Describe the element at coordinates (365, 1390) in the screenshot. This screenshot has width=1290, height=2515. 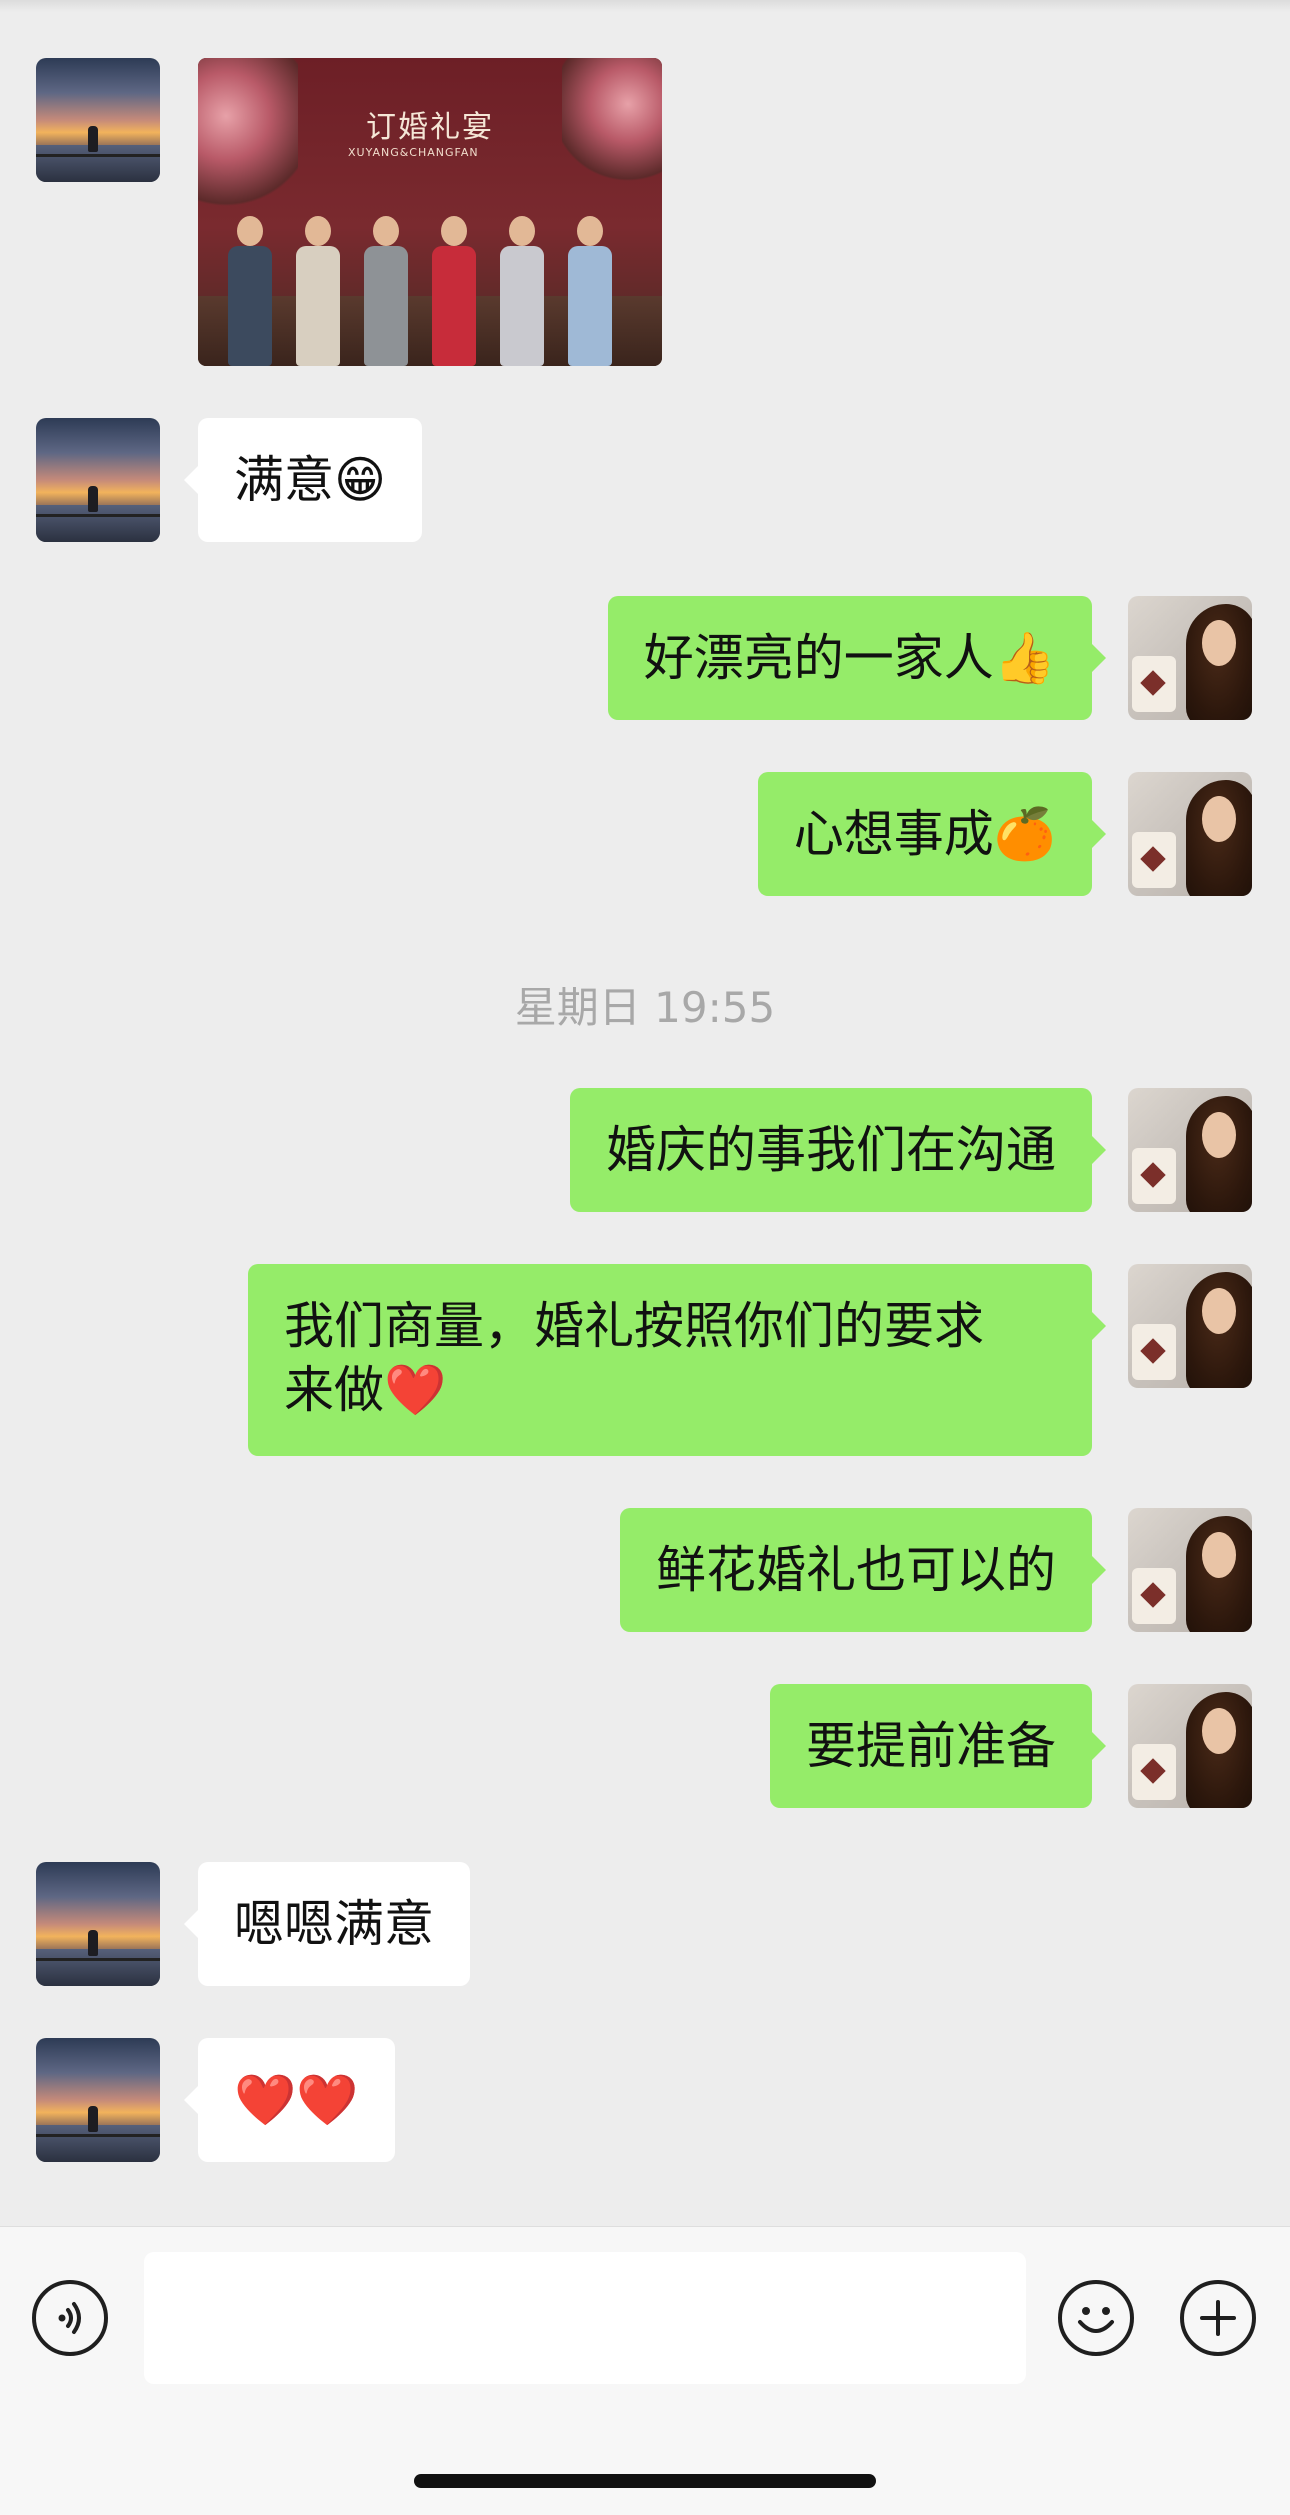
I see `message-text-line: 来做❤️` at that location.